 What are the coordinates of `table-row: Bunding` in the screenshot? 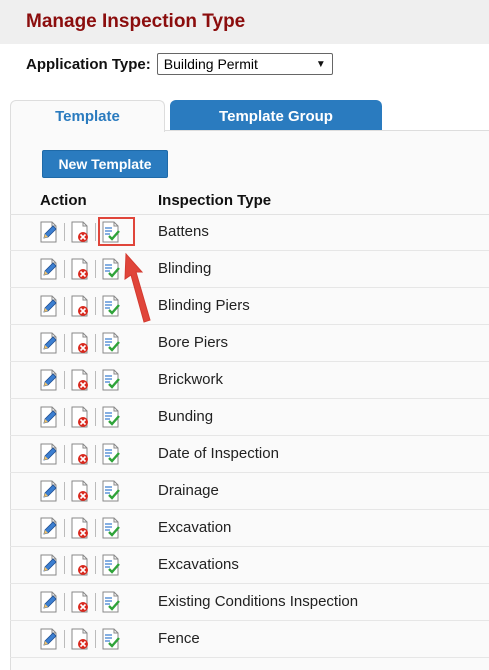 It's located at (249, 417).